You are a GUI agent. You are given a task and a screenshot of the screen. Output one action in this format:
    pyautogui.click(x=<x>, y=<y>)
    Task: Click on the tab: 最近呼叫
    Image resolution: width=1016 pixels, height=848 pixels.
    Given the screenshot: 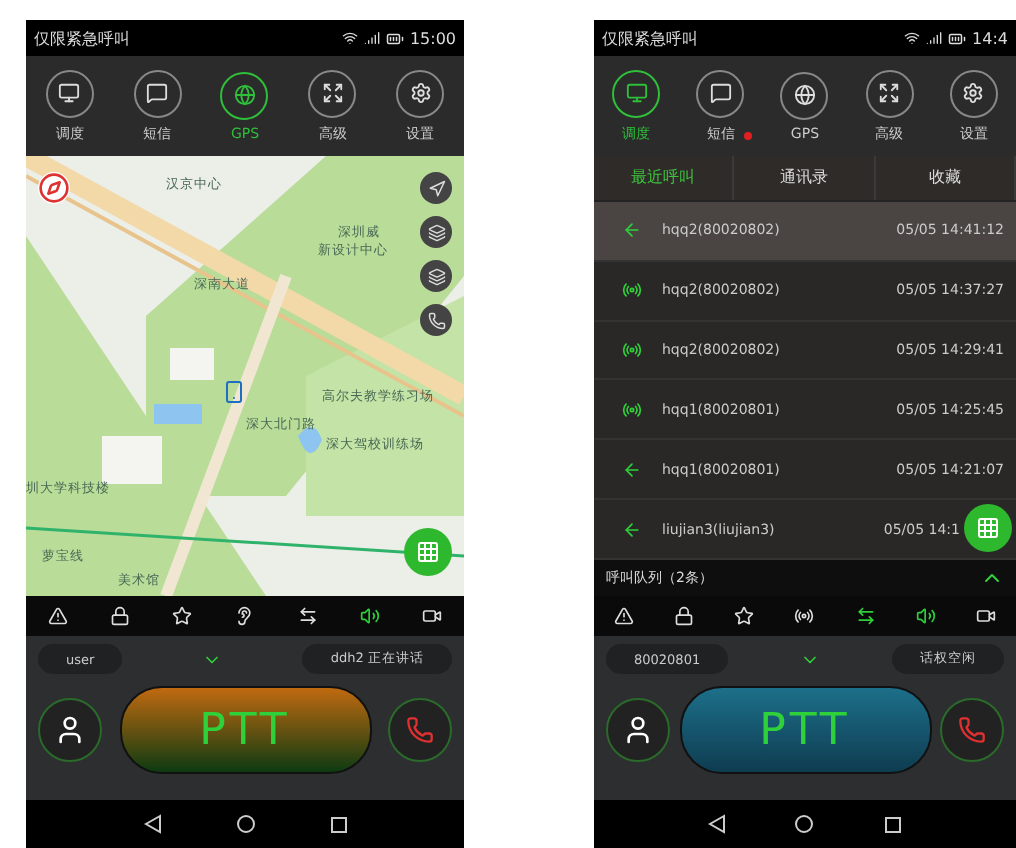 What is the action you would take?
    pyautogui.click(x=664, y=178)
    